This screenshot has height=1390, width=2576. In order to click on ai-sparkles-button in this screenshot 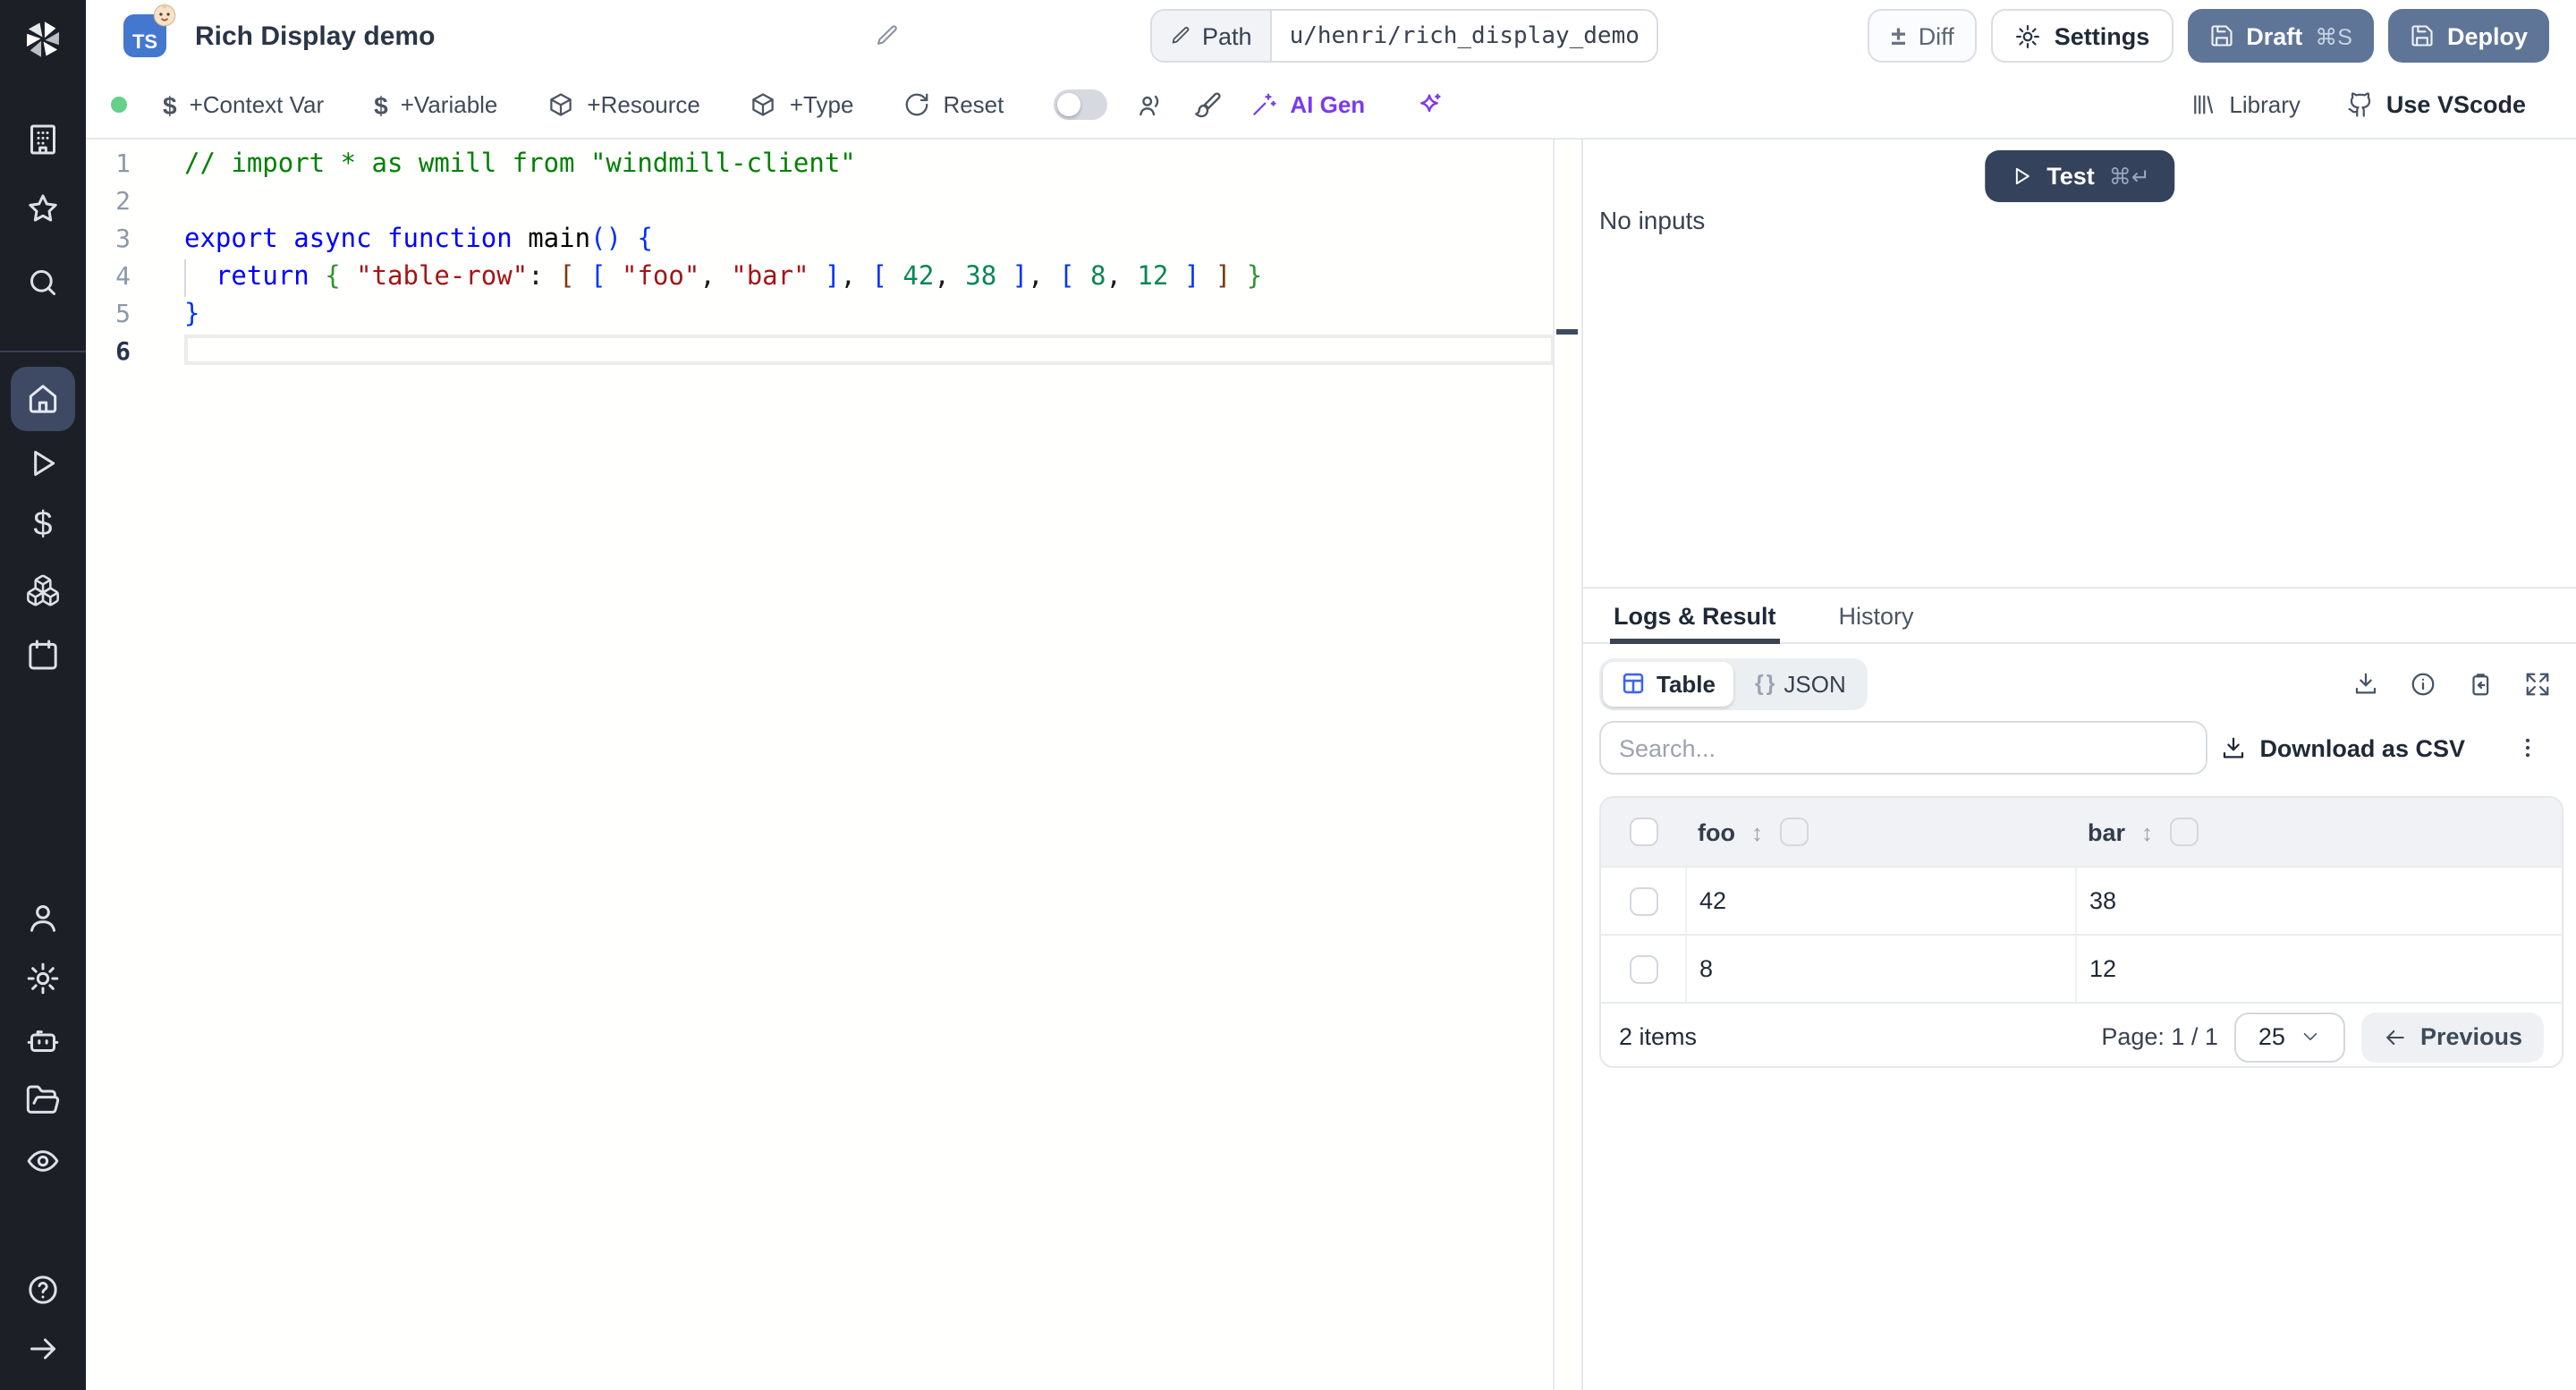, I will do `click(1429, 104)`.